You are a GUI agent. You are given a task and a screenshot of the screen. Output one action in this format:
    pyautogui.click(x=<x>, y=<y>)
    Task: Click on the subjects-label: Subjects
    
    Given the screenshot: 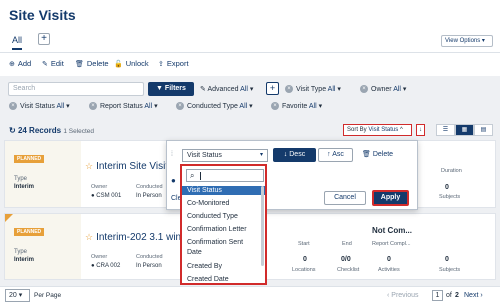 What is the action you would take?
    pyautogui.click(x=450, y=197)
    